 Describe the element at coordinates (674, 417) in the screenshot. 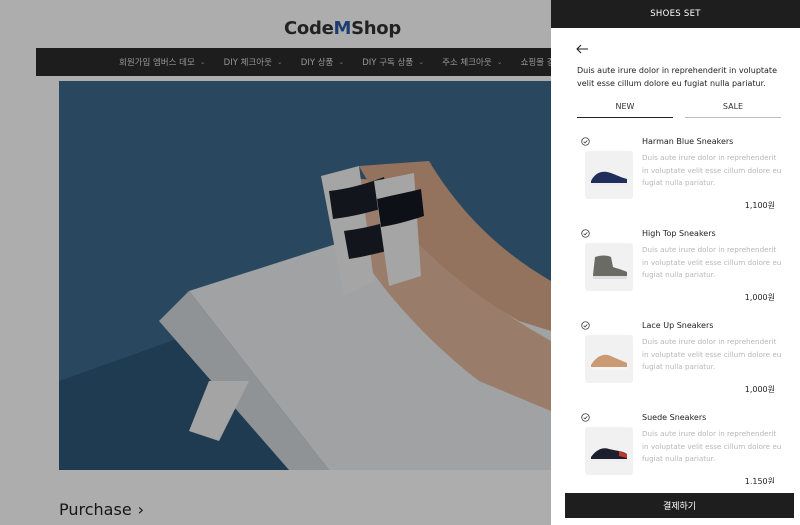

I see `product-name: Suede Sneakers` at that location.